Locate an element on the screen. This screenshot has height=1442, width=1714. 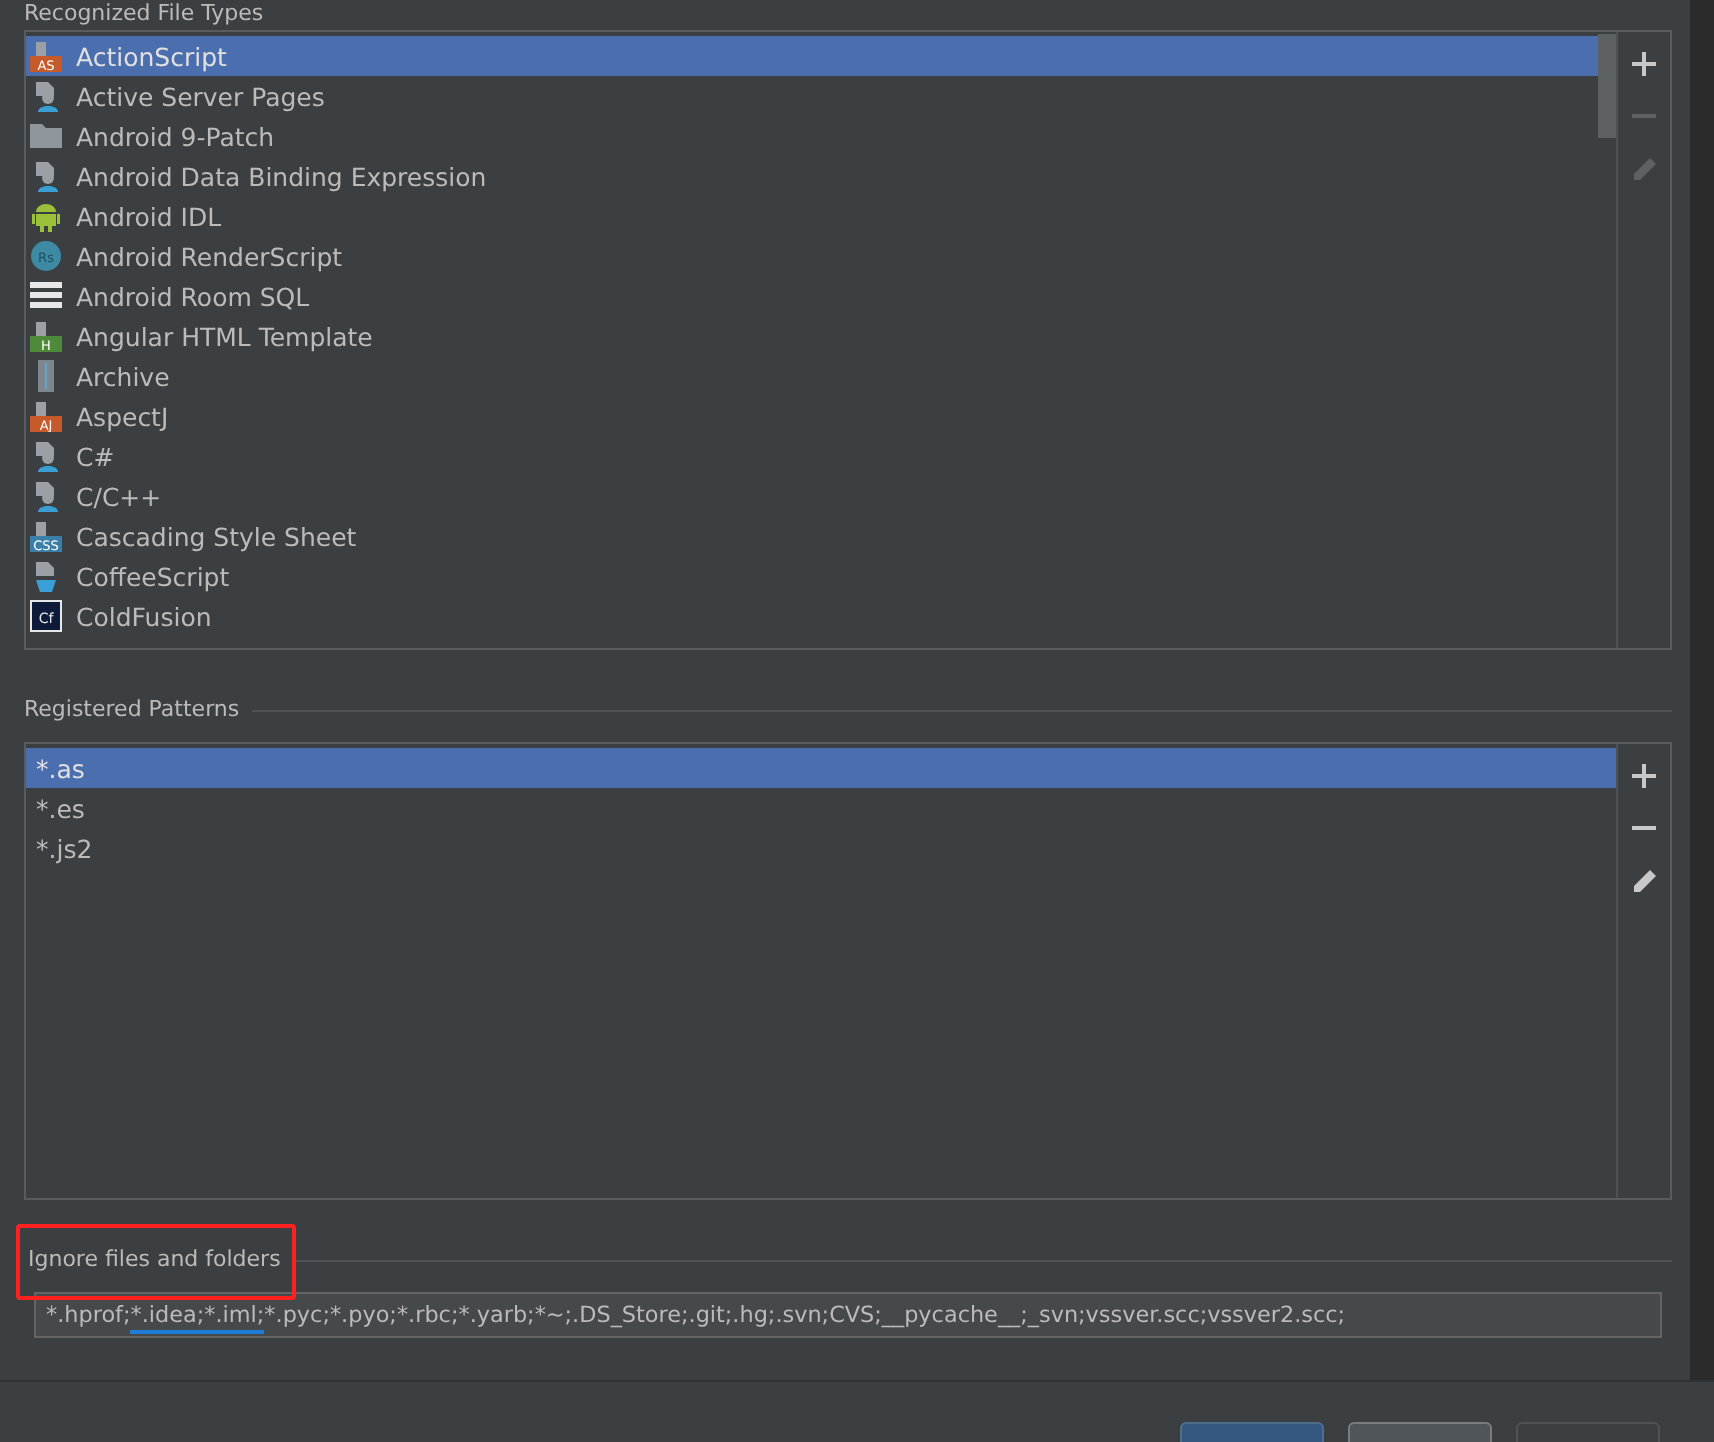
scrollbar is located at coordinates (1607, 86).